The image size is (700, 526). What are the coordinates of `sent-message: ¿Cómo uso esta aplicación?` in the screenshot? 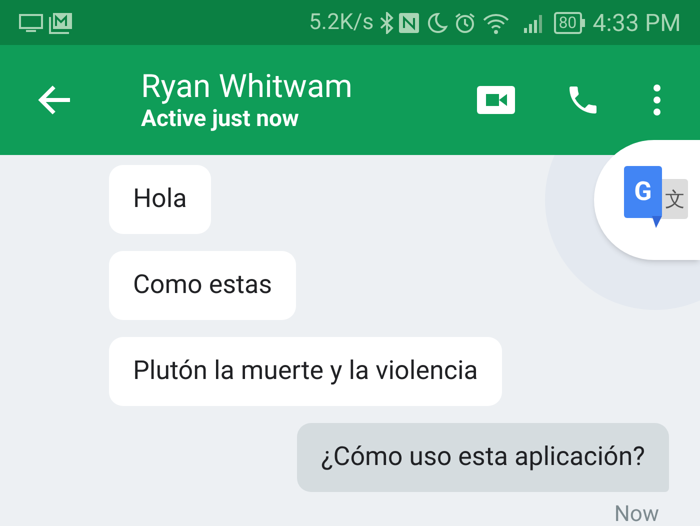 It's located at (482, 457).